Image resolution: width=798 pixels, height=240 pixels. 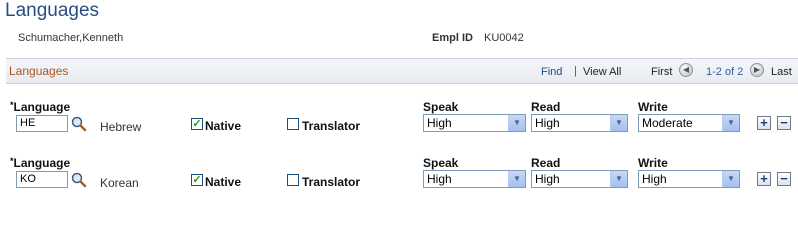 I want to click on write-value: High, so click(x=654, y=179).